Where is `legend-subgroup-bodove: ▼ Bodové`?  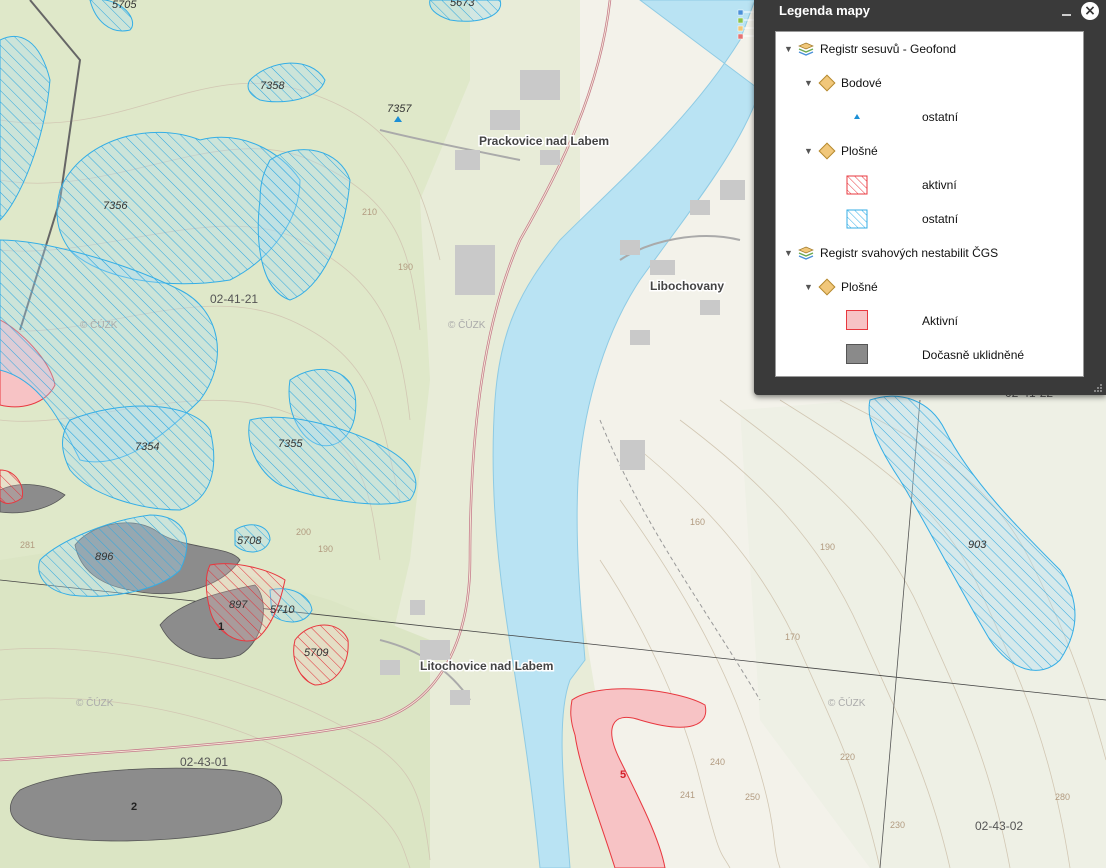 legend-subgroup-bodove: ▼ Bodové is located at coordinates (843, 83).